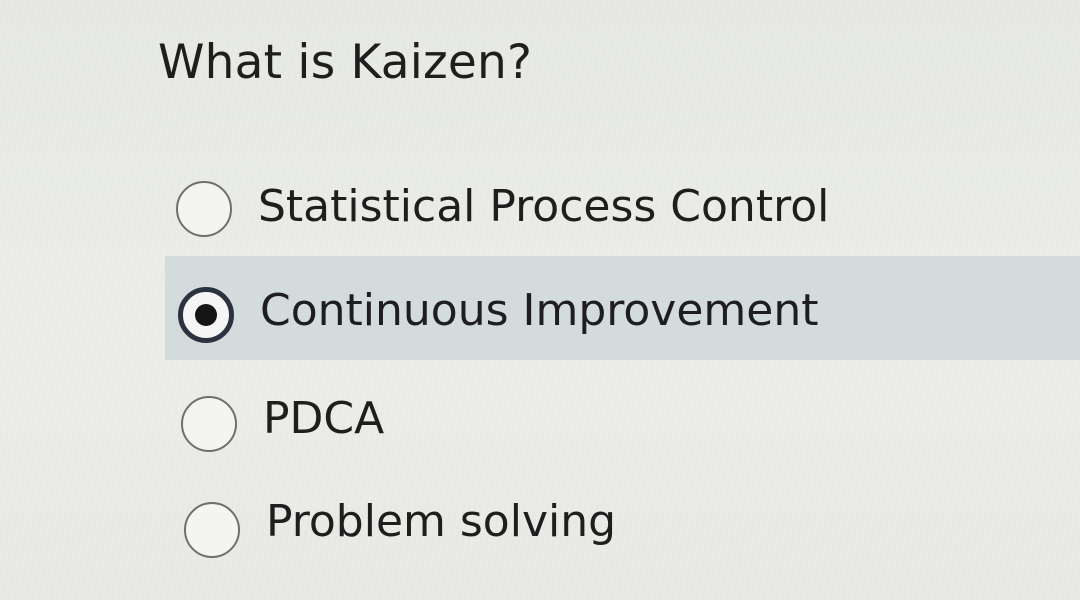  What do you see at coordinates (324, 418) in the screenshot?
I see `option-label: PDCA` at bounding box center [324, 418].